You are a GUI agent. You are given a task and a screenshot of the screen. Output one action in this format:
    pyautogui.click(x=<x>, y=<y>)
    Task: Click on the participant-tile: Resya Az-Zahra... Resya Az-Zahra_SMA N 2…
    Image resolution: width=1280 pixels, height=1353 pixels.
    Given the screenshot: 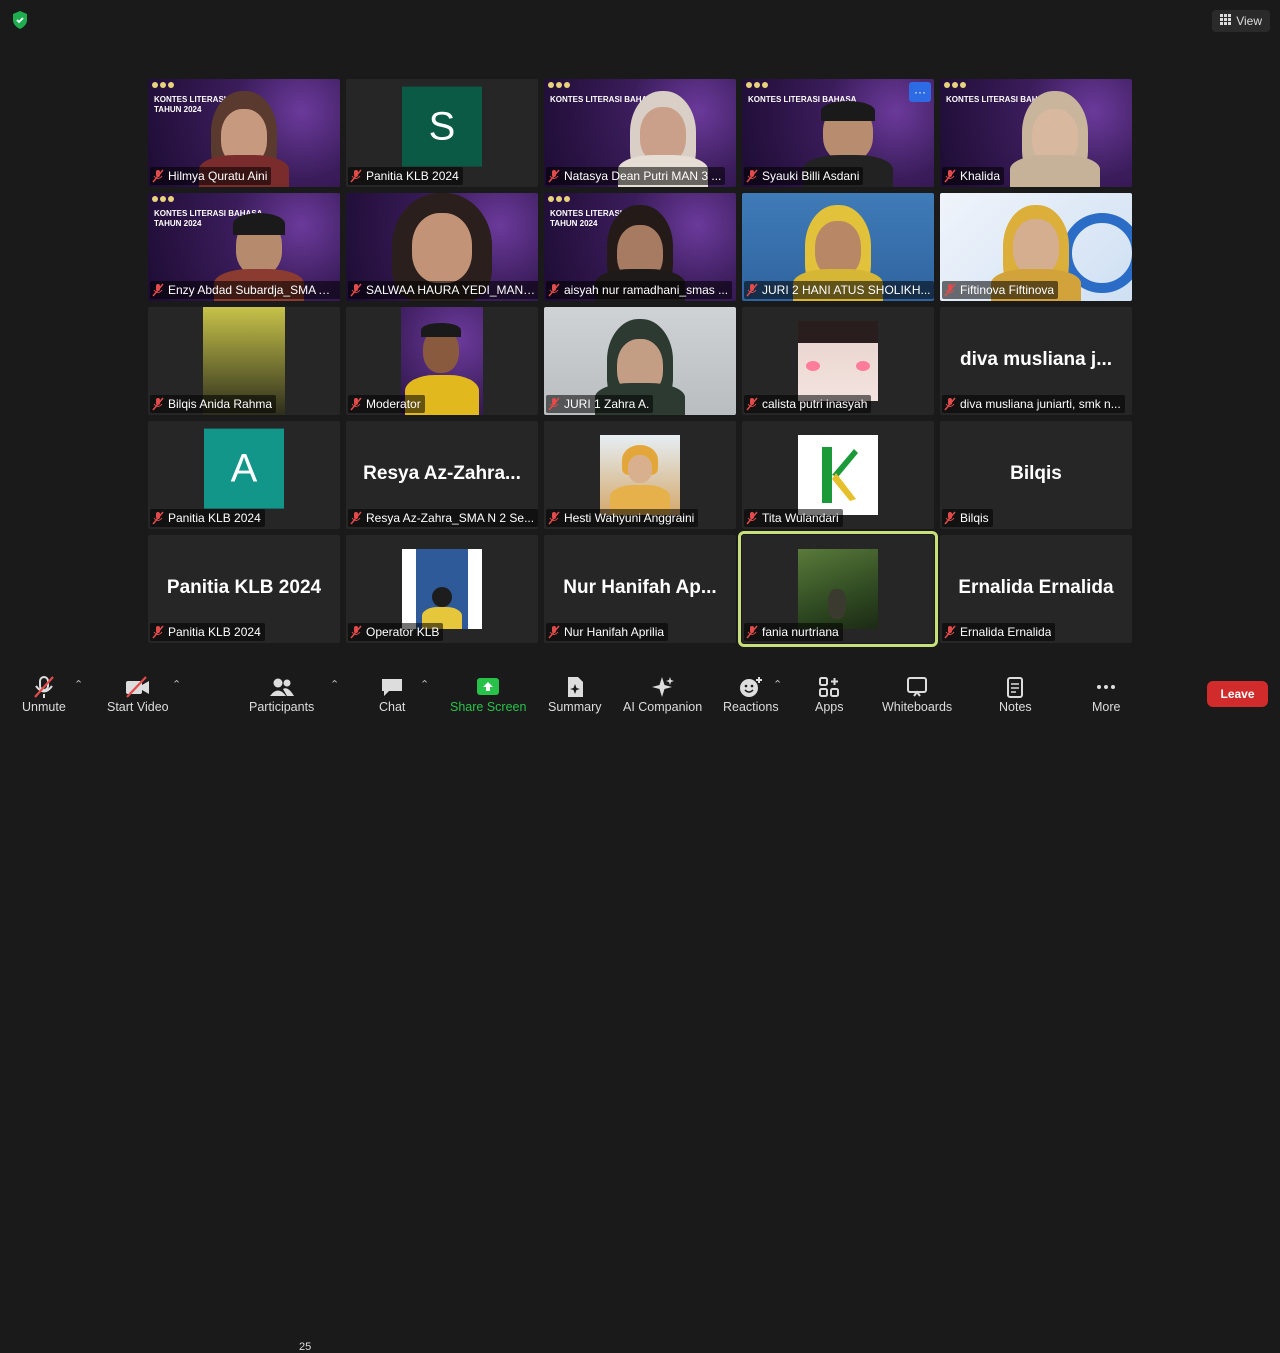 What is the action you would take?
    pyautogui.click(x=442, y=475)
    